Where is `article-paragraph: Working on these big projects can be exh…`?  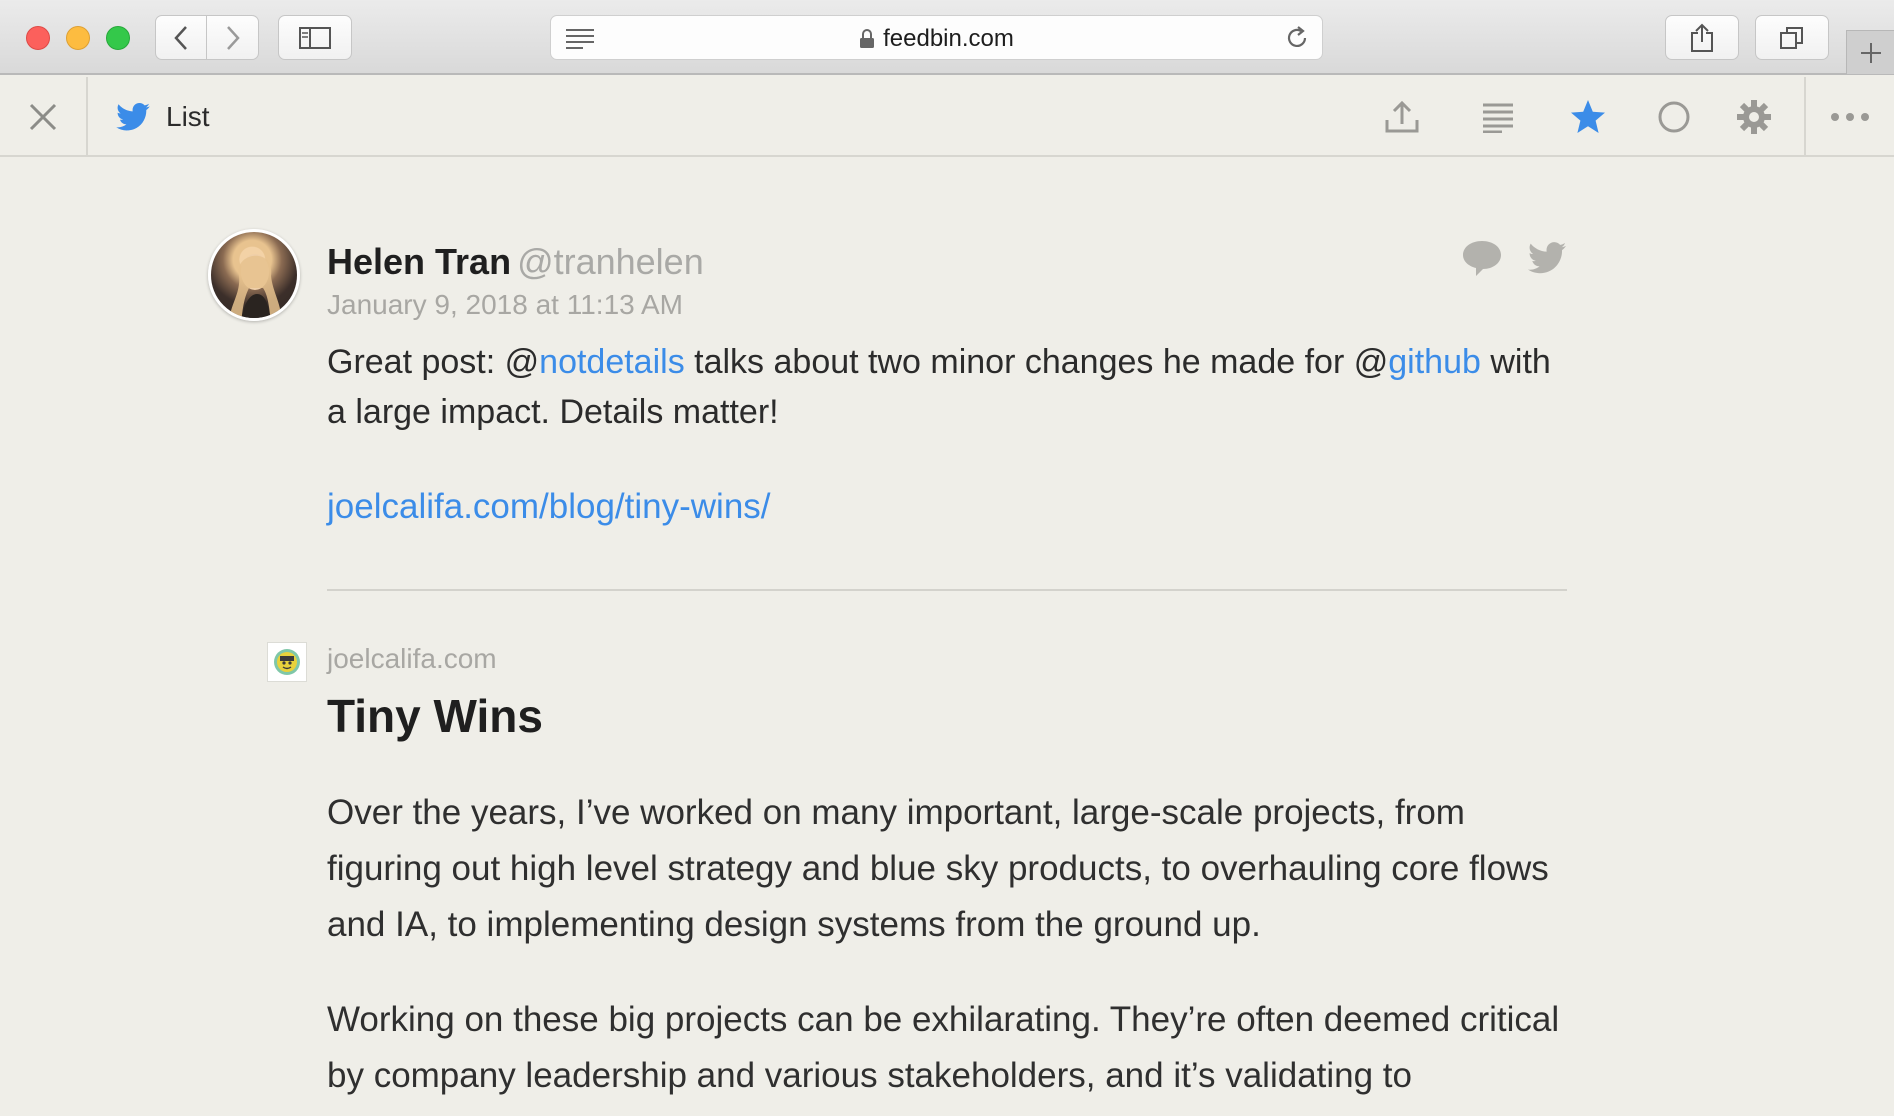 article-paragraph: Working on these big projects can be exh… is located at coordinates (943, 1047).